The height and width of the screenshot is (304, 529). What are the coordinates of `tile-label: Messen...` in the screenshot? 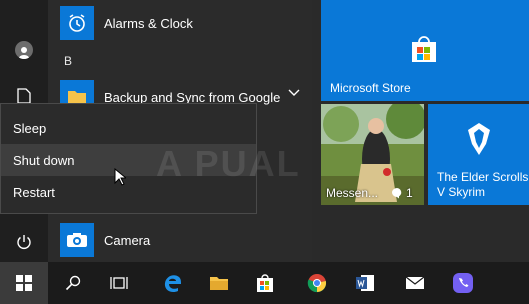 It's located at (352, 193).